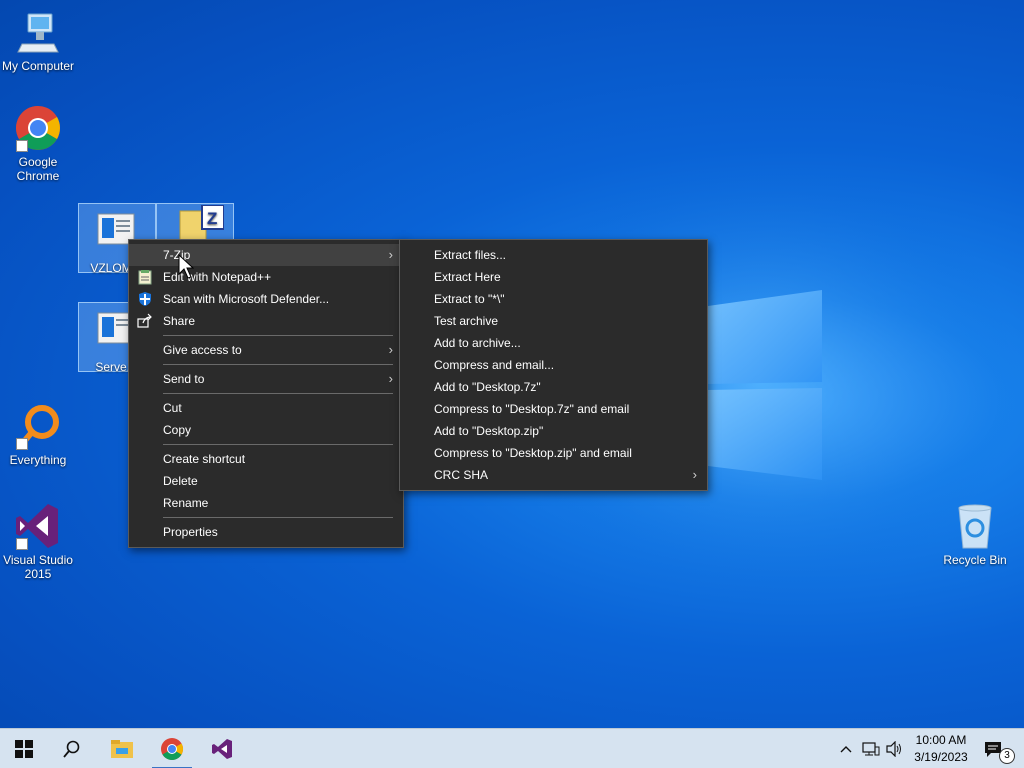 This screenshot has width=1024, height=768. What do you see at coordinates (266, 430) in the screenshot?
I see `menu-item-copy: Copy` at bounding box center [266, 430].